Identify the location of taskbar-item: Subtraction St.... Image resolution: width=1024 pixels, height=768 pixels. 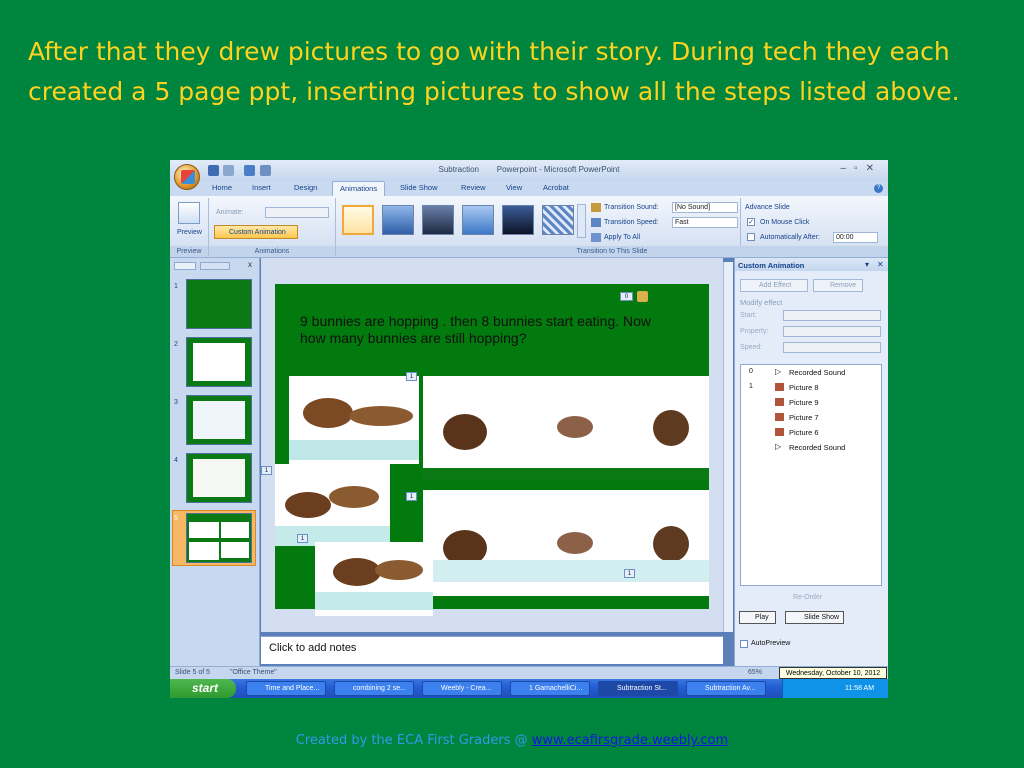
(638, 688).